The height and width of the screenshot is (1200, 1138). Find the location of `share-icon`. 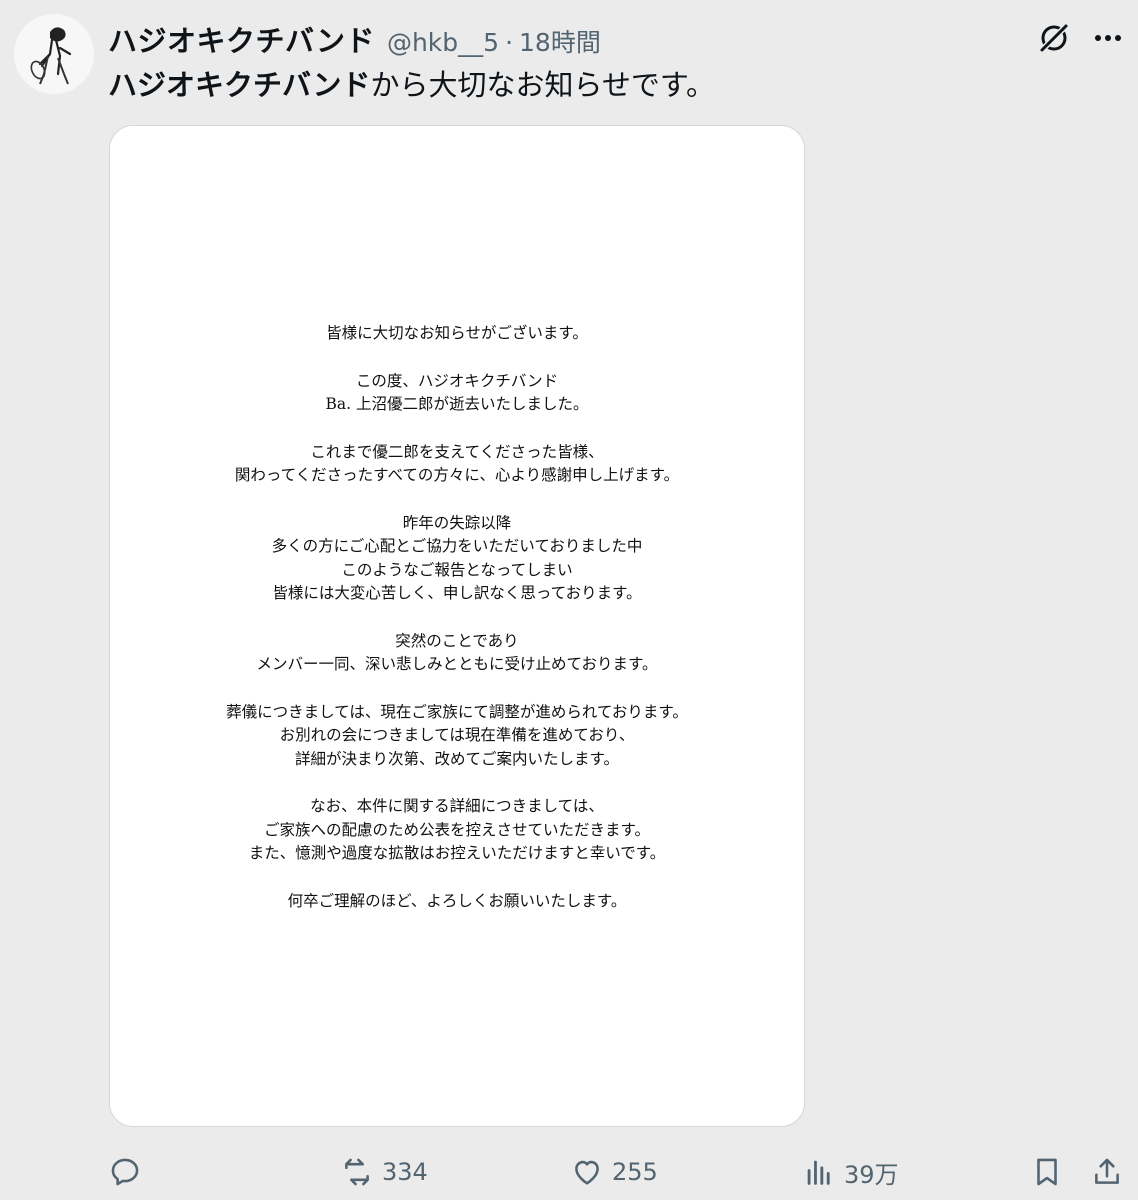

share-icon is located at coordinates (1107, 1171).